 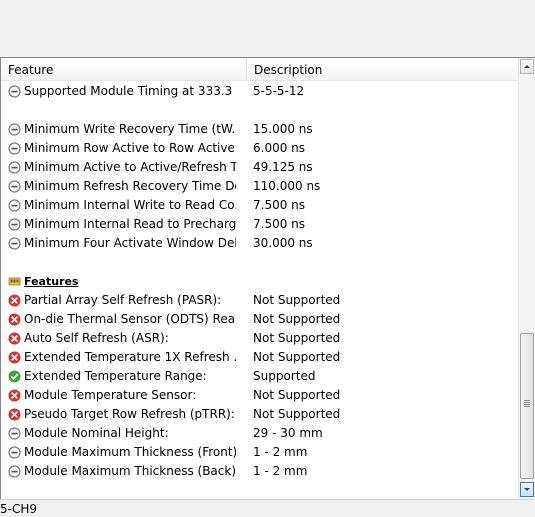 I want to click on scroll-down-button, so click(x=527, y=489).